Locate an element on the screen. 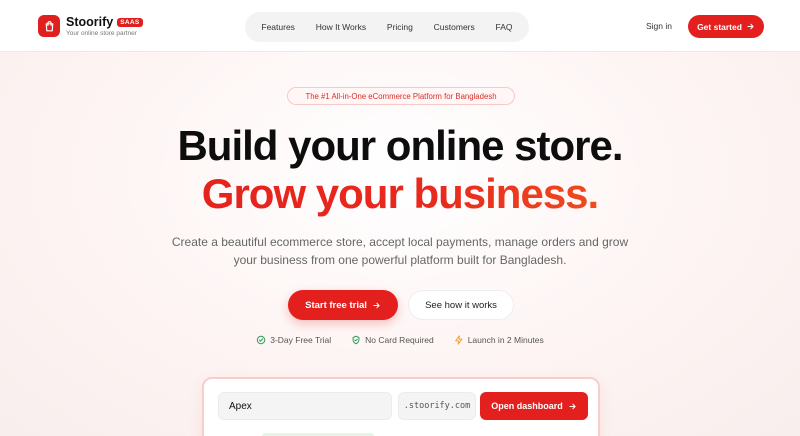 The image size is (800, 436). nav-how-it-works: How It Works is located at coordinates (341, 27).